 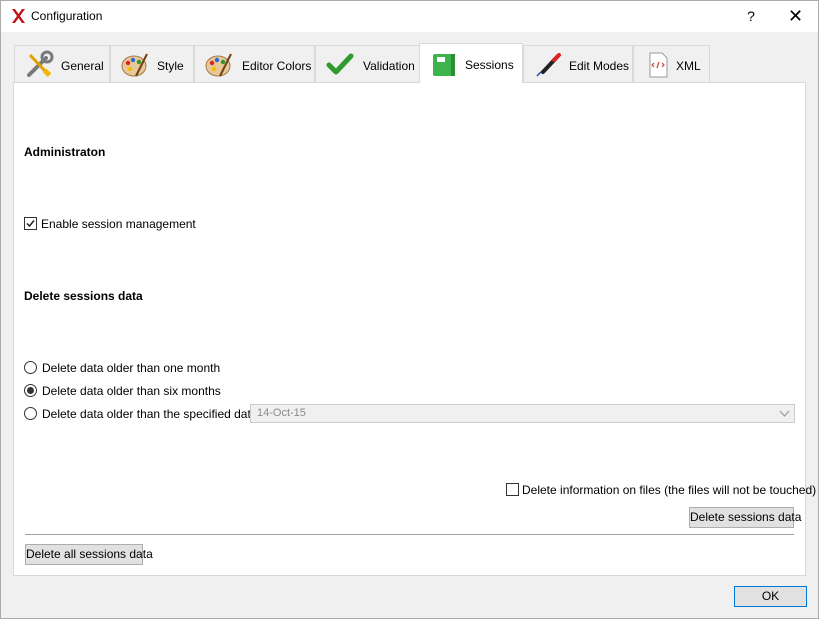 What do you see at coordinates (751, 16) in the screenshot?
I see `help-button: ?` at bounding box center [751, 16].